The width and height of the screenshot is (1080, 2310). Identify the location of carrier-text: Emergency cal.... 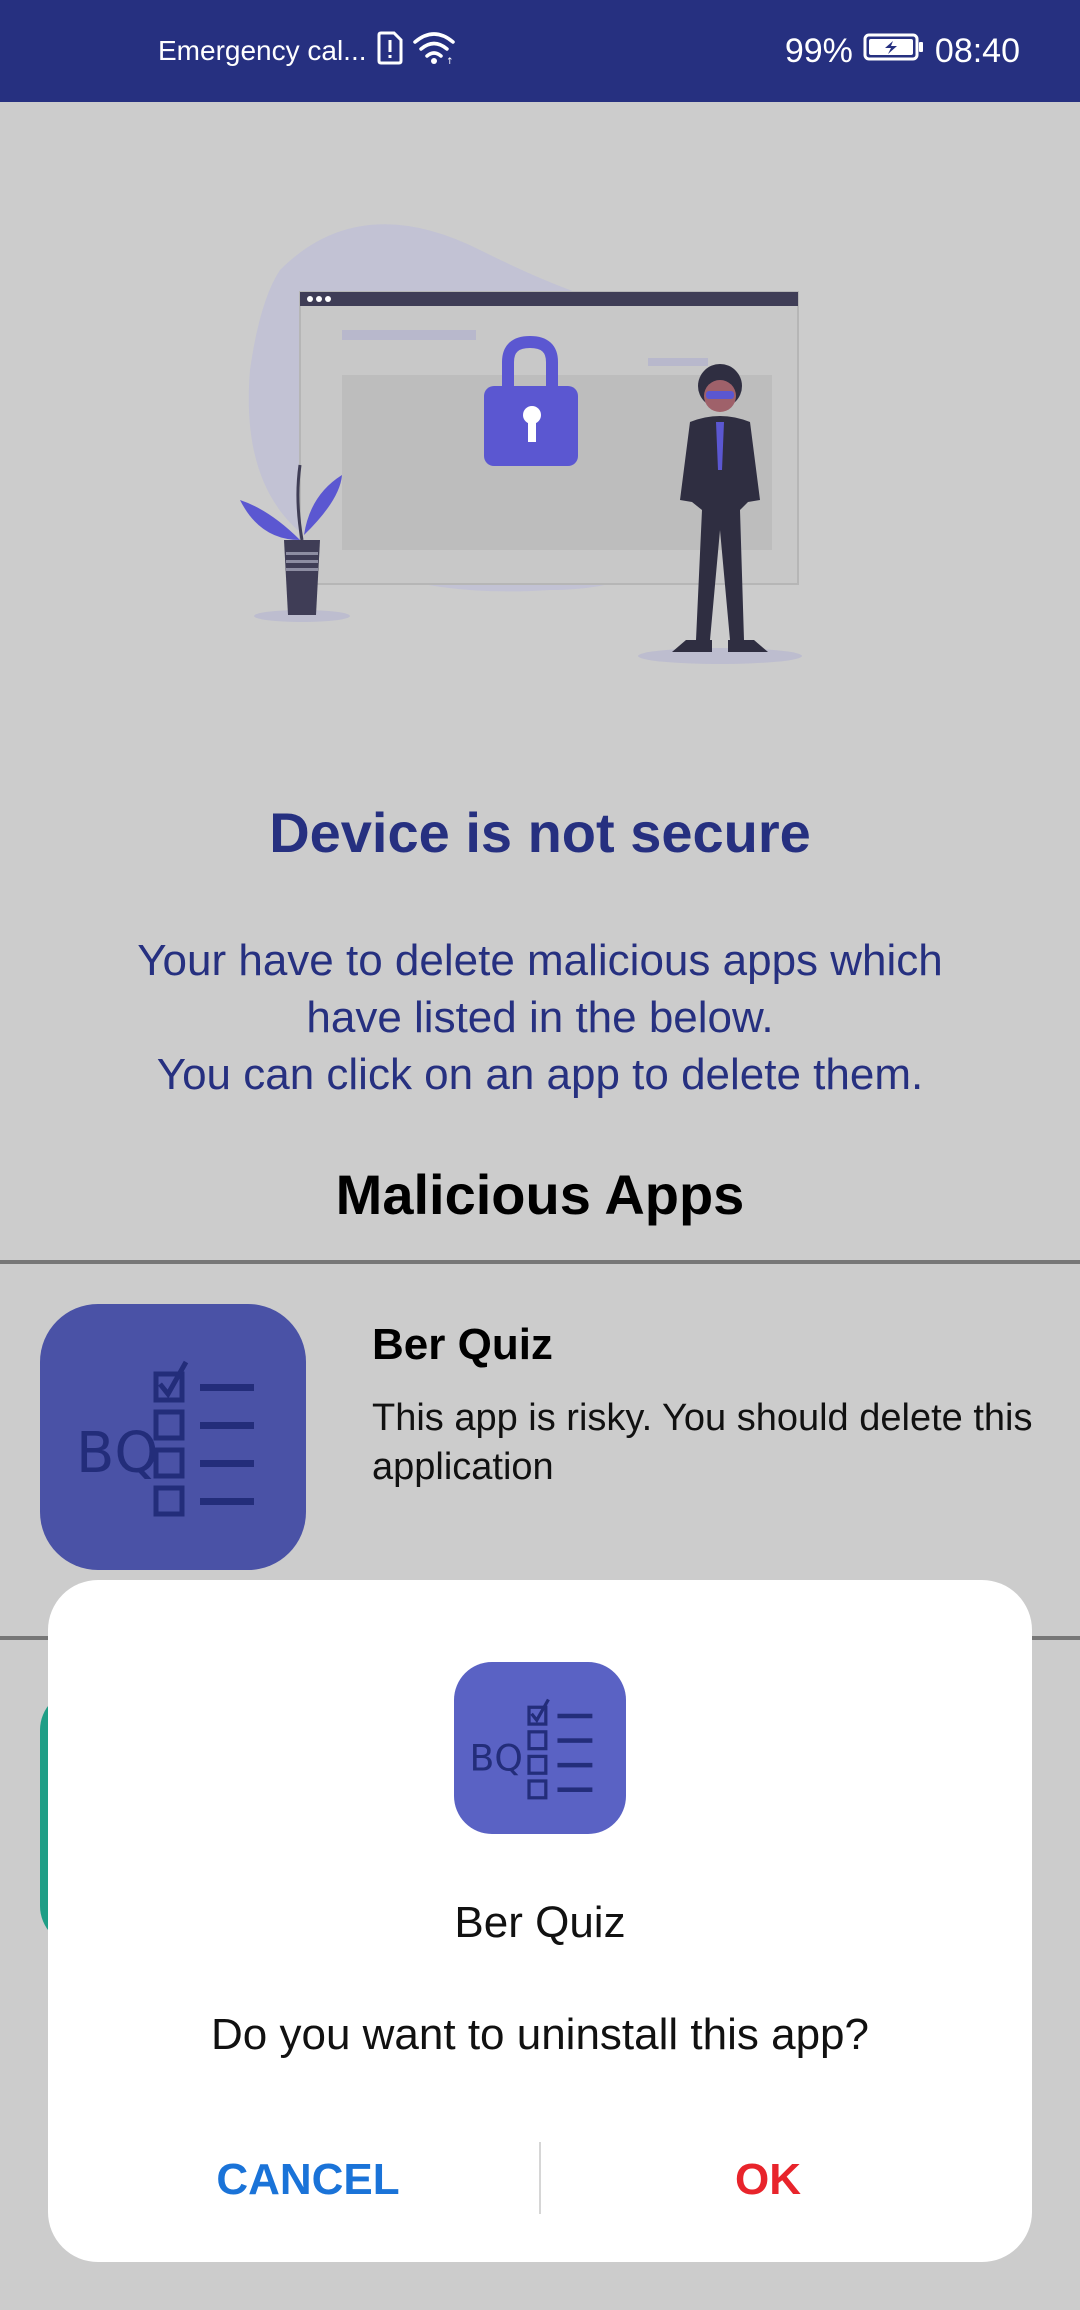
(262, 50).